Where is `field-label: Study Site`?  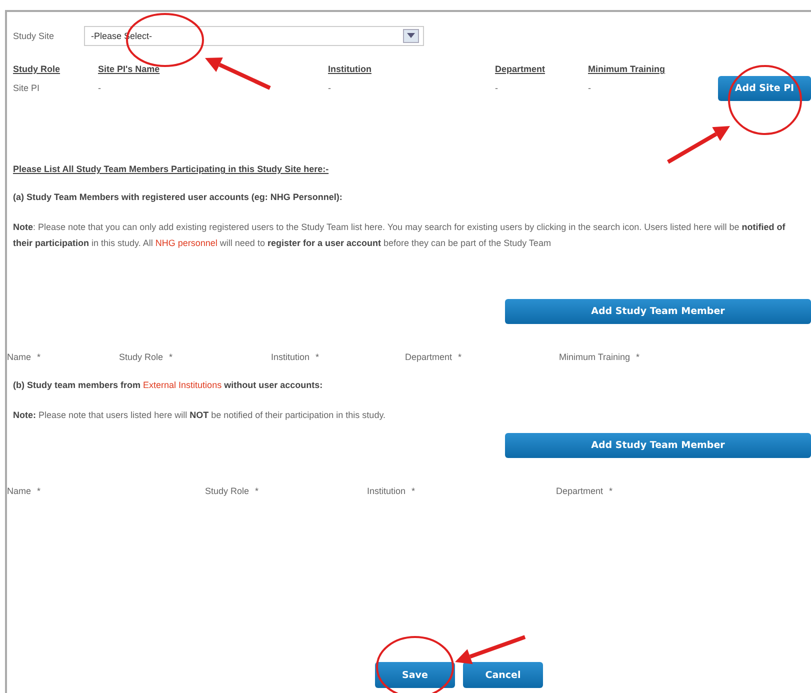 field-label: Study Site is located at coordinates (33, 36).